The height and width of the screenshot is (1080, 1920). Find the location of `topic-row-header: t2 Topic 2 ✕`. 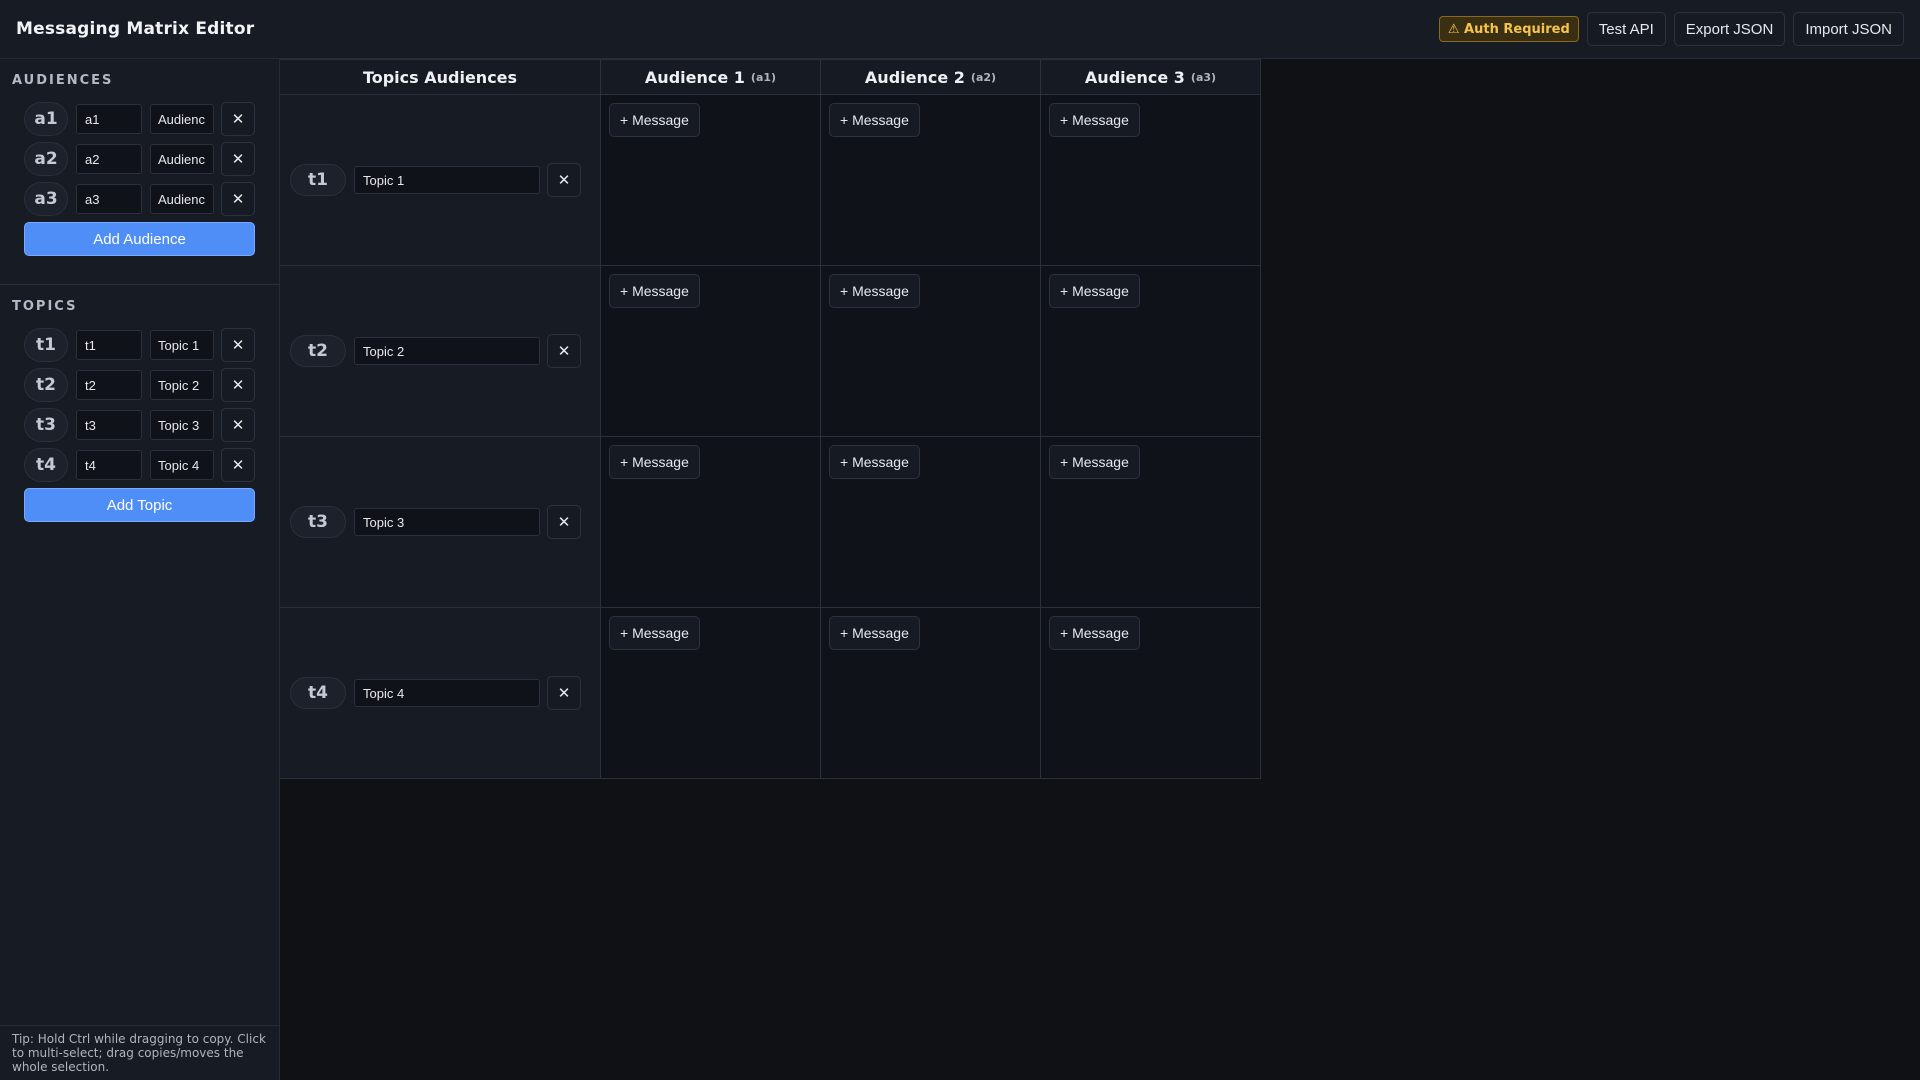

topic-row-header: t2 Topic 2 ✕ is located at coordinates (440, 350).